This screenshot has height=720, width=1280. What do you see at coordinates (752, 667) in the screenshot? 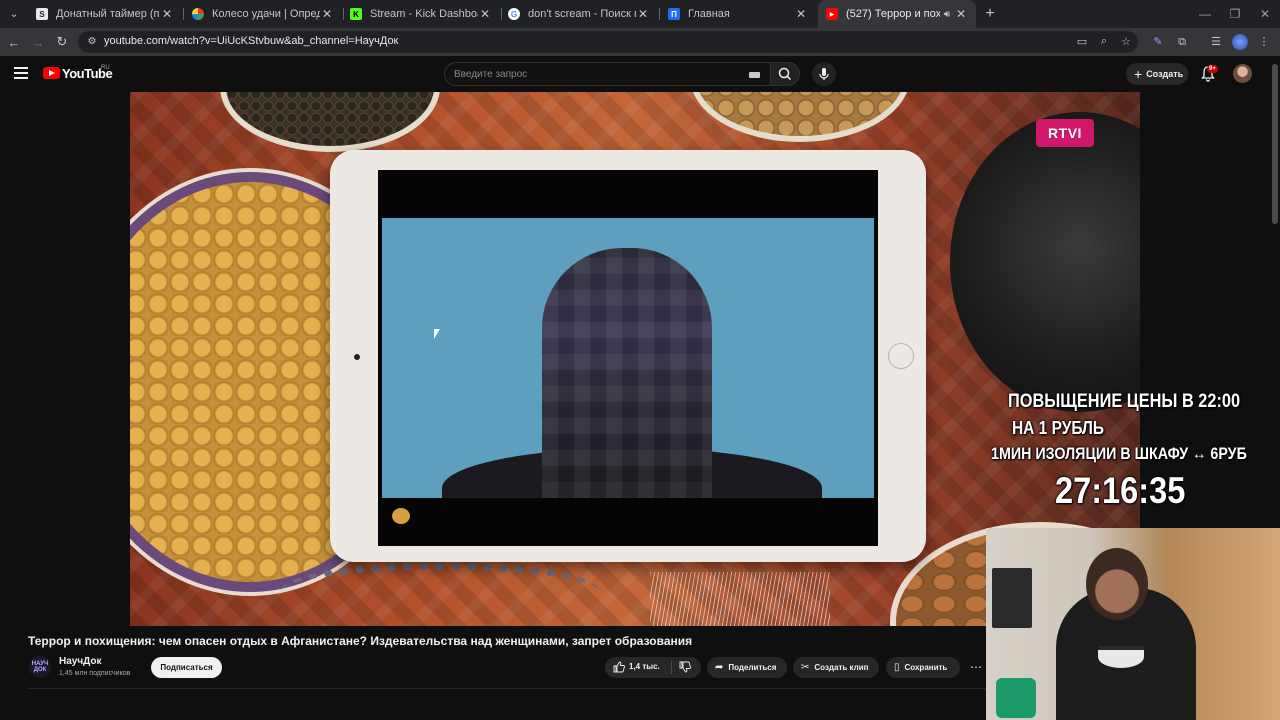
I see `share-label: Поделиться` at bounding box center [752, 667].